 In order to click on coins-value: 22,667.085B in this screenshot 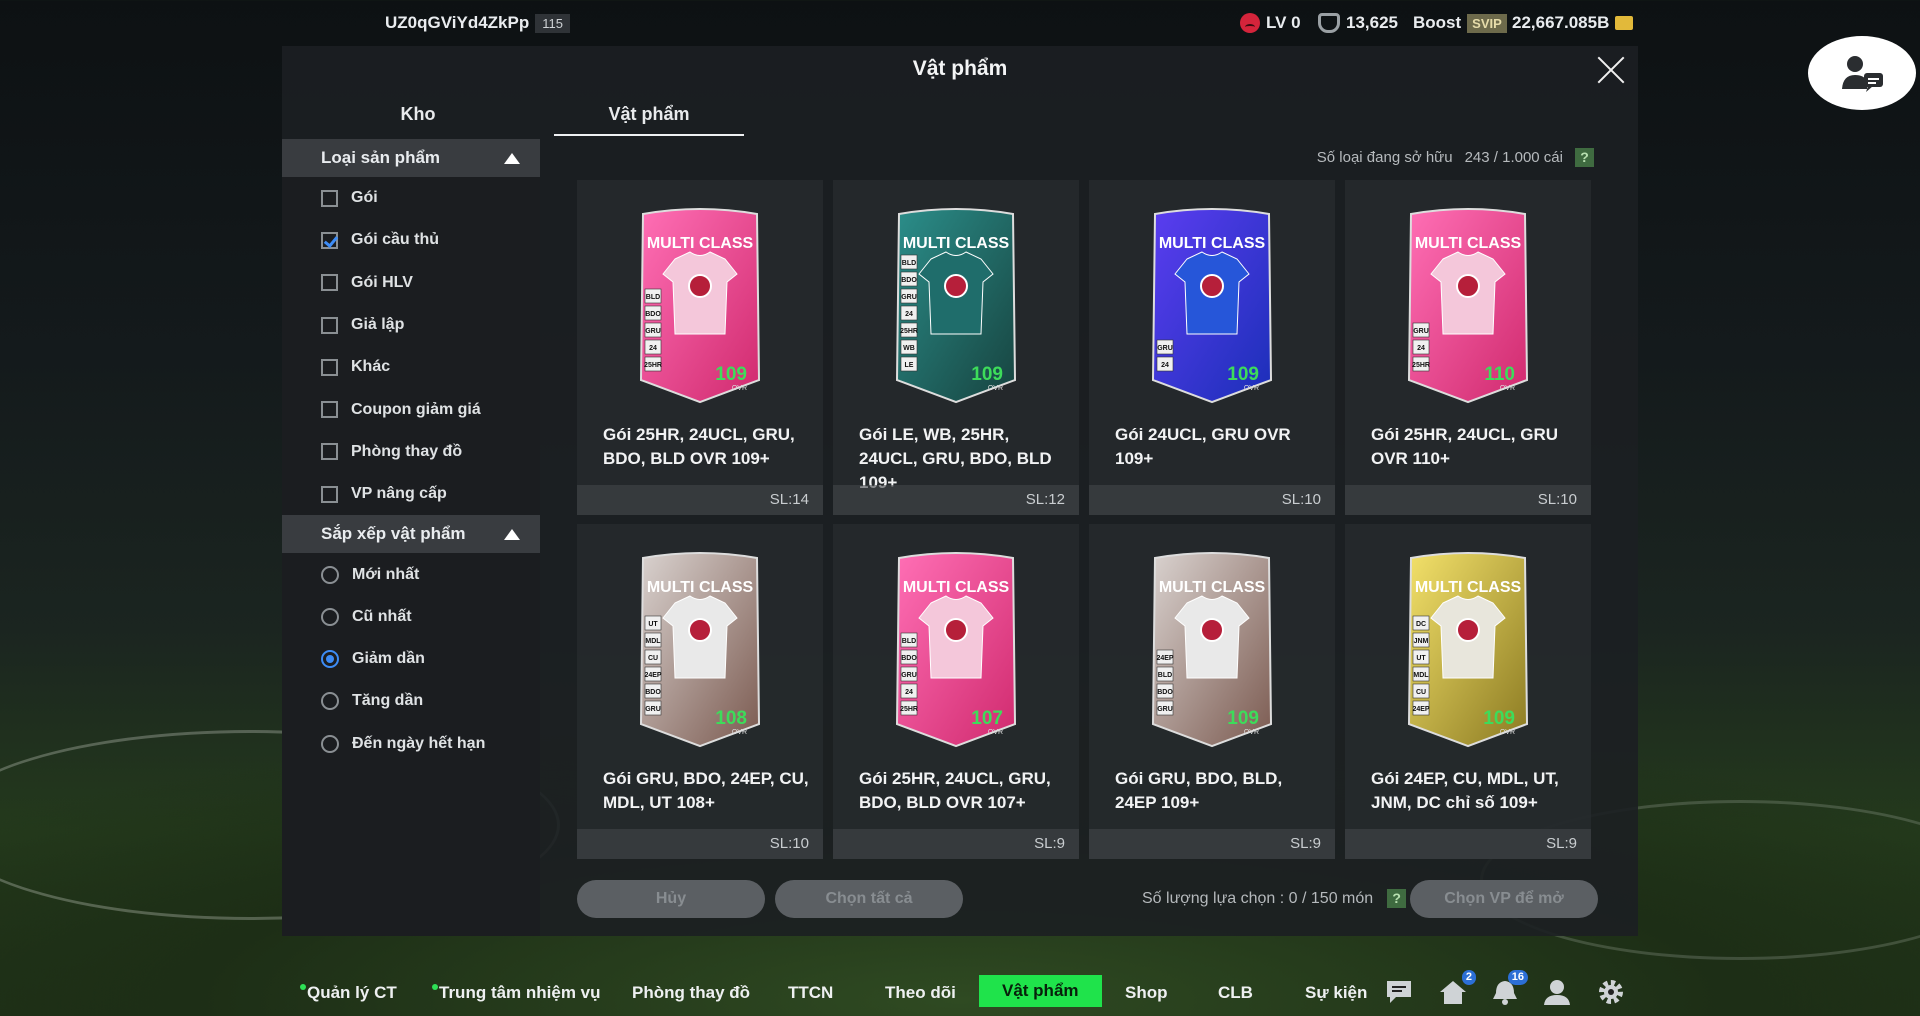, I will do `click(1561, 22)`.